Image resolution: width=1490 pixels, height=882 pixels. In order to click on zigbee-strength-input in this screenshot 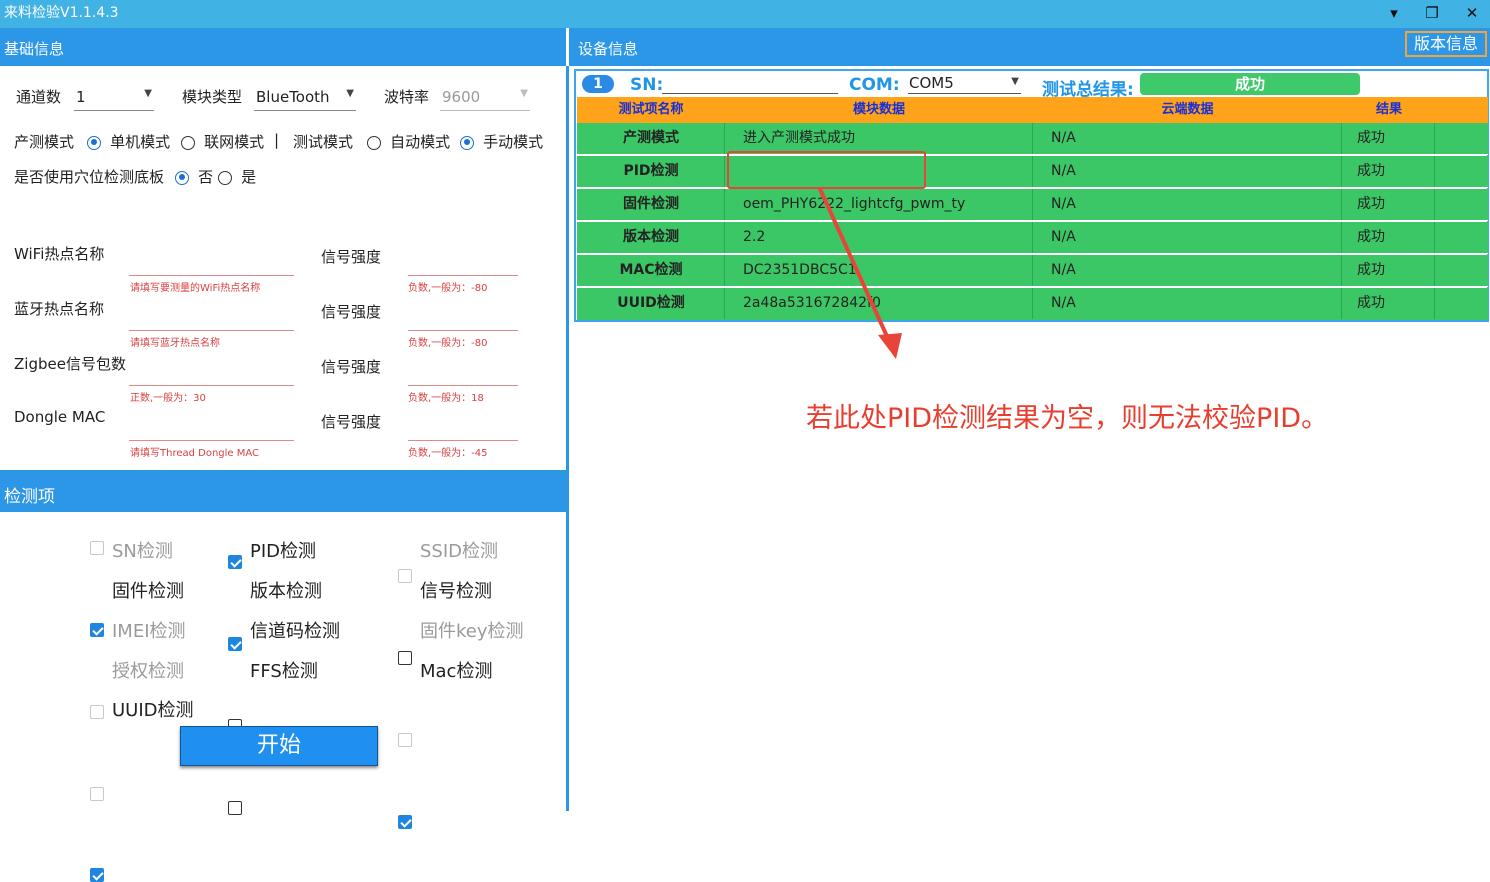, I will do `click(463, 374)`.